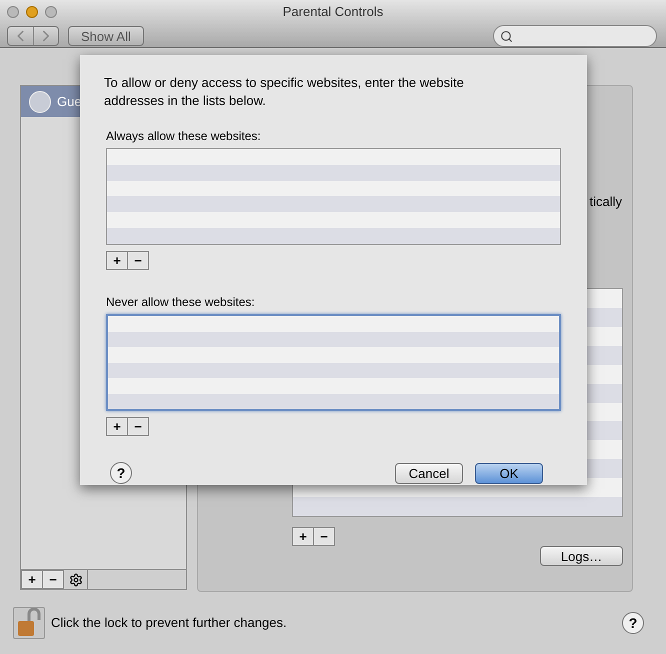 The width and height of the screenshot is (666, 654). What do you see at coordinates (429, 473) in the screenshot?
I see `cancel-button: Cancel` at bounding box center [429, 473].